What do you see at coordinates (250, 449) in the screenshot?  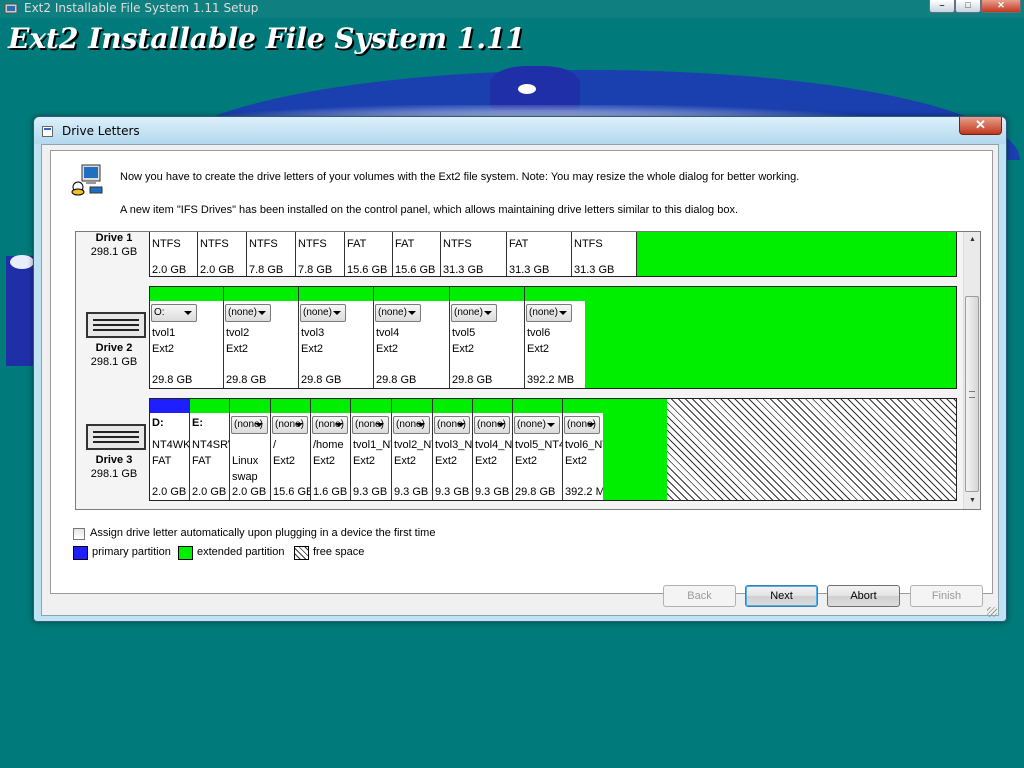 I see `drive-3-partition-2: (none) Linux swap 2.0 GB` at bounding box center [250, 449].